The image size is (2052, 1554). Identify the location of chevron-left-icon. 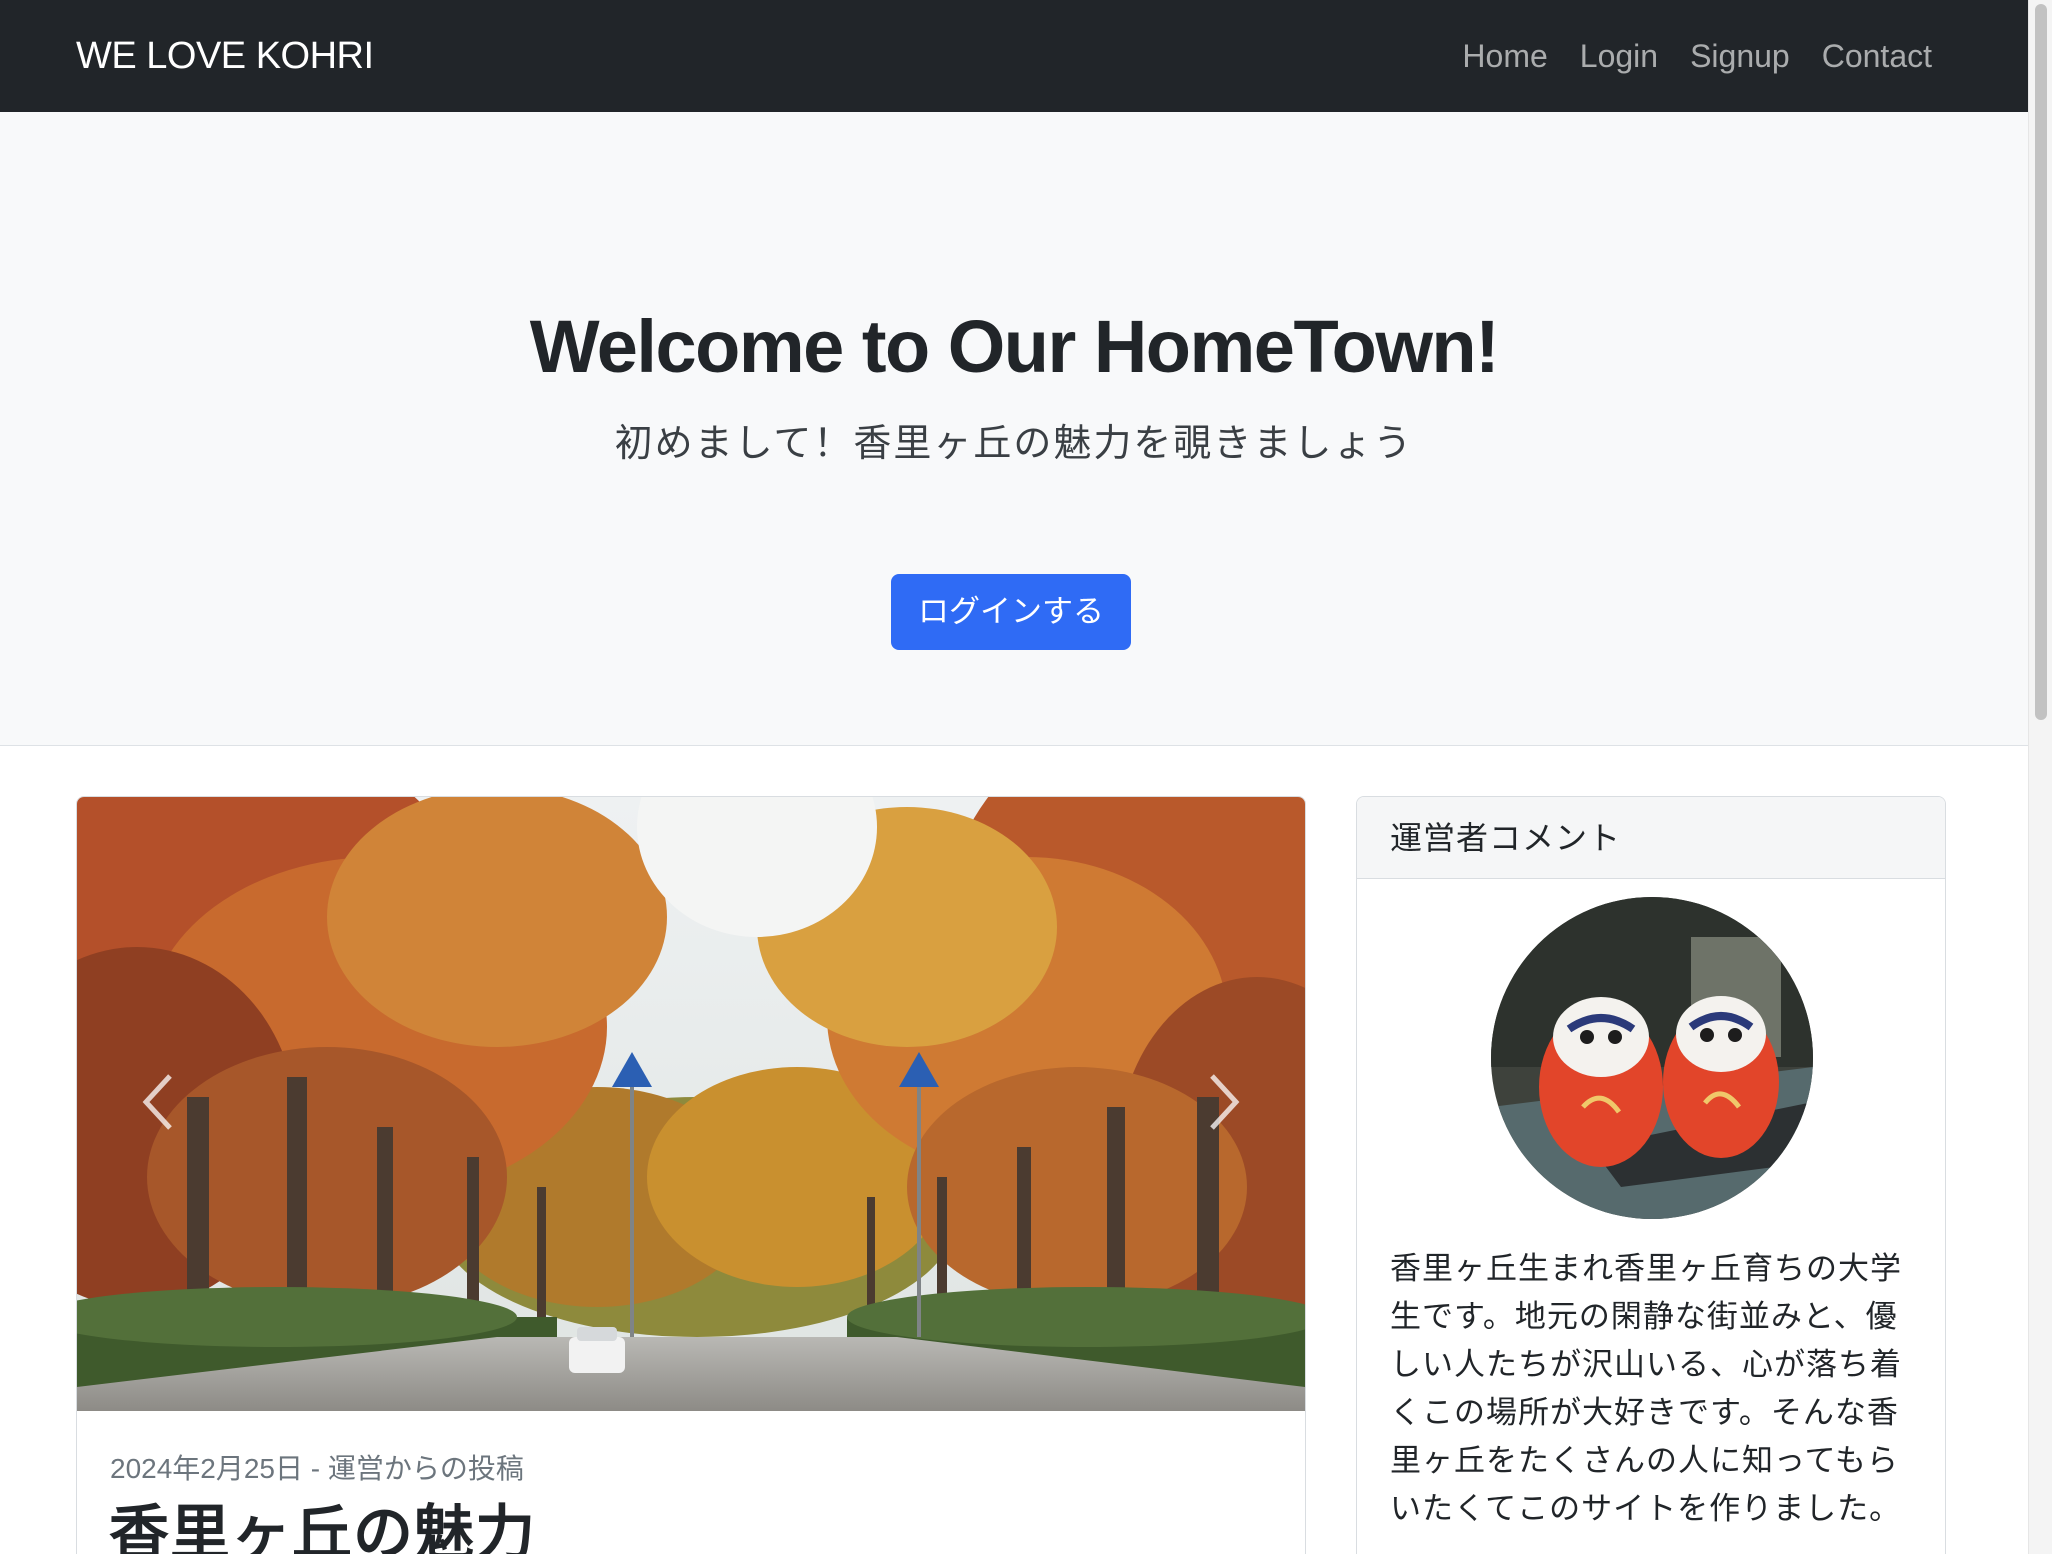
(157, 1102).